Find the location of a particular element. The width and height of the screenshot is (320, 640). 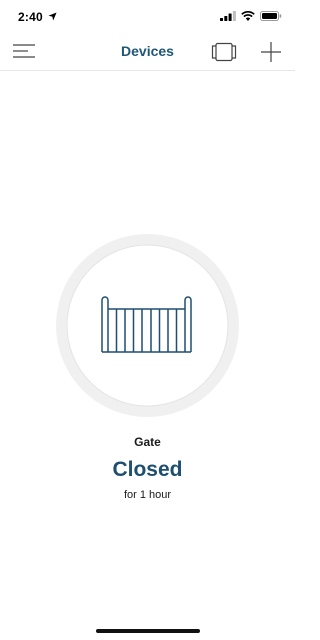

signal-icon is located at coordinates (228, 16).